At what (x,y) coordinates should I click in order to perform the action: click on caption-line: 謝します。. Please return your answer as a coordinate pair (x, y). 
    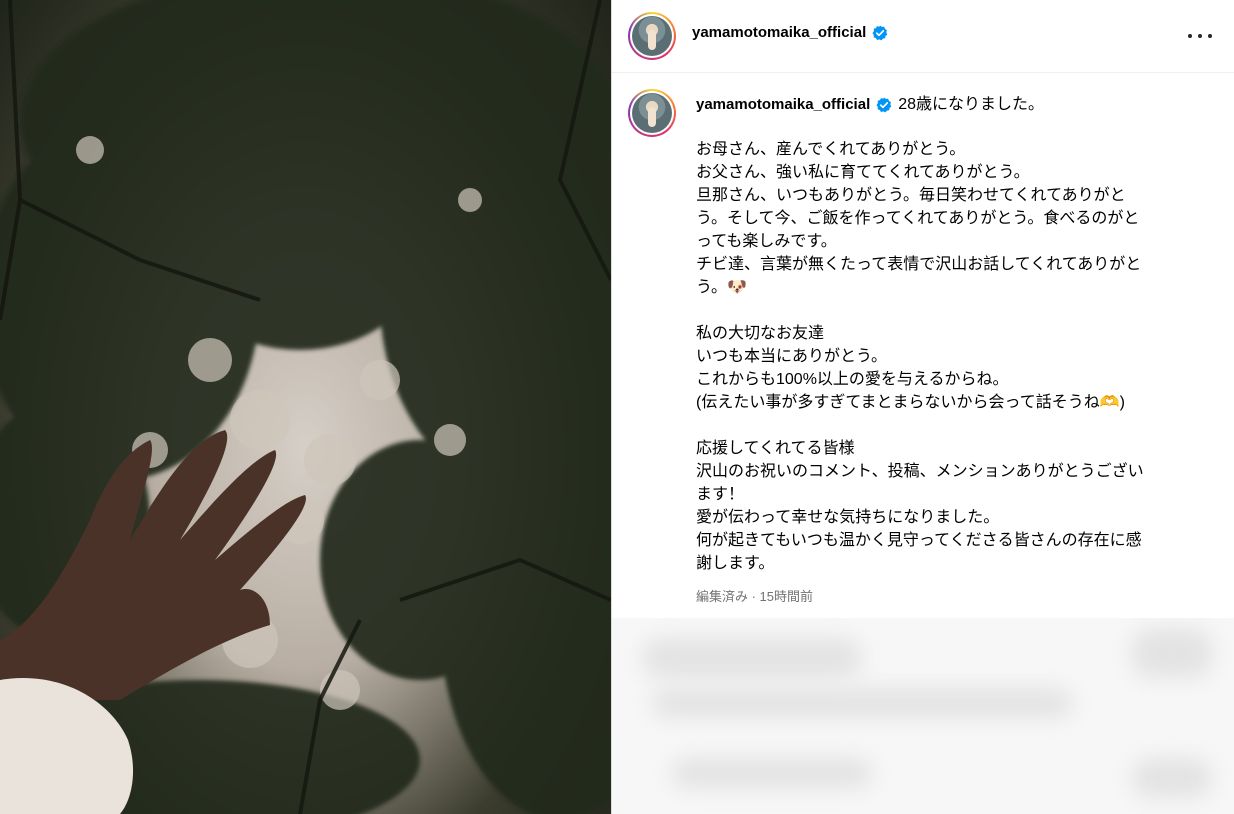
    Looking at the image, I should click on (735, 563).